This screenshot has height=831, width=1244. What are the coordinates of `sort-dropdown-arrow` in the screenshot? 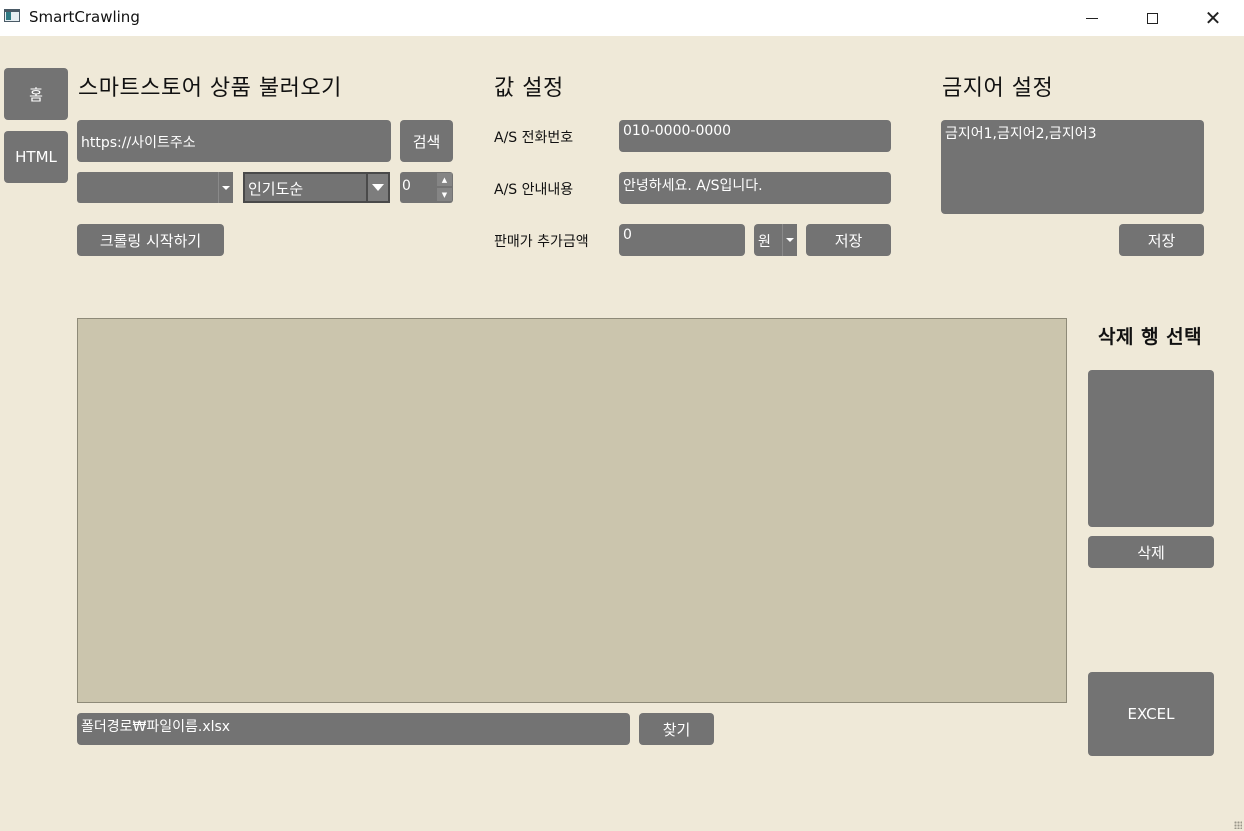 It's located at (377, 187).